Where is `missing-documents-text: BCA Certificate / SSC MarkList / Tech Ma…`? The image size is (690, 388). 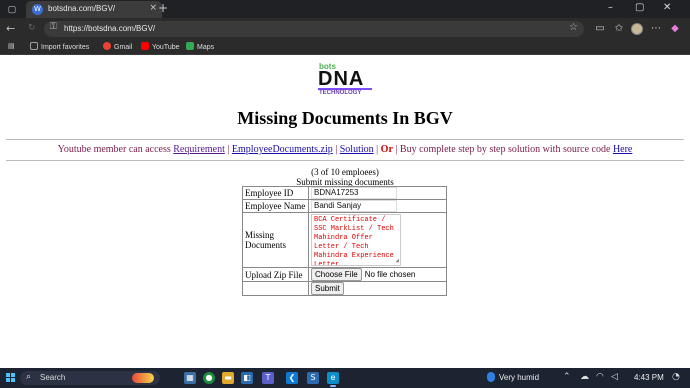
missing-documents-text: BCA Certificate / SSC MarkList / Tech Ma… is located at coordinates (354, 241).